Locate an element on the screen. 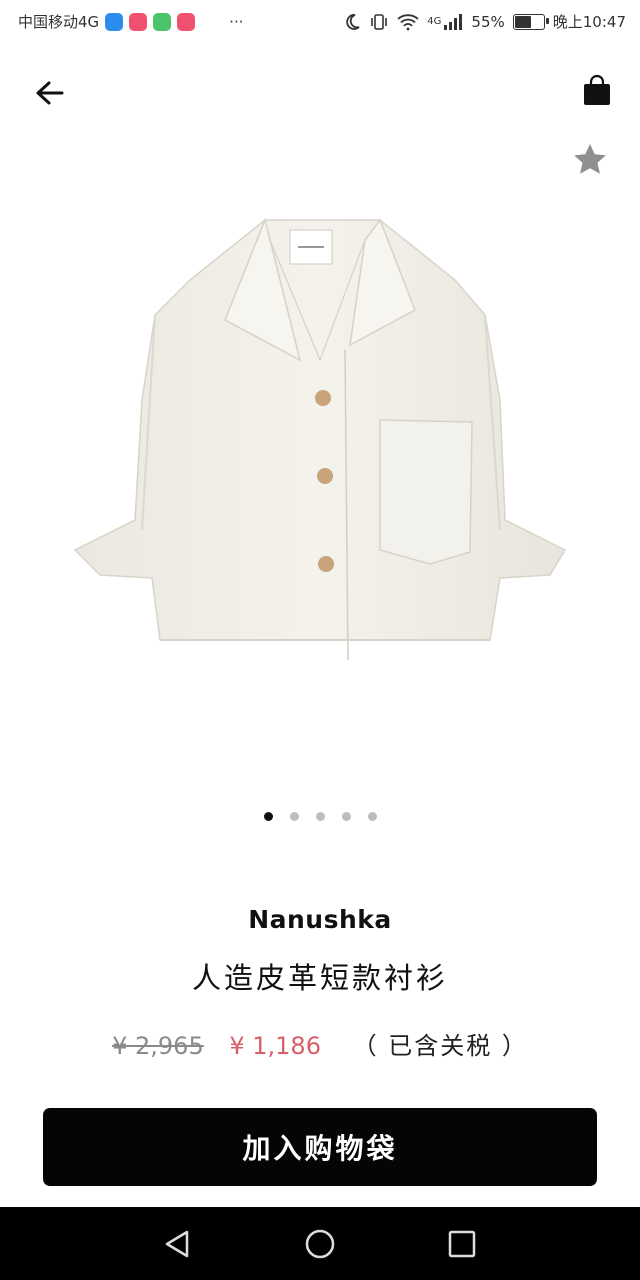 This screenshot has width=640, height=1280. moon-icon is located at coordinates (353, 21).